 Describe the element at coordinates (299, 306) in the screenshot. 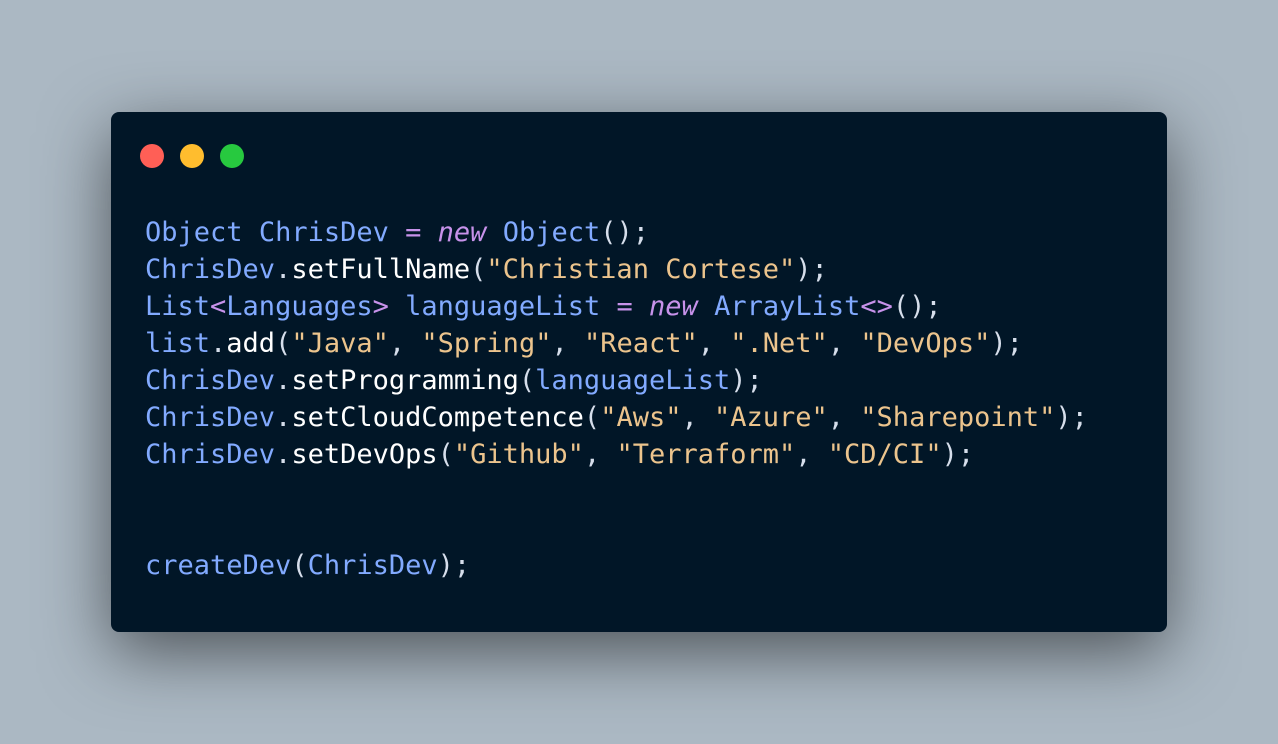

I see `code-token: Languages` at that location.